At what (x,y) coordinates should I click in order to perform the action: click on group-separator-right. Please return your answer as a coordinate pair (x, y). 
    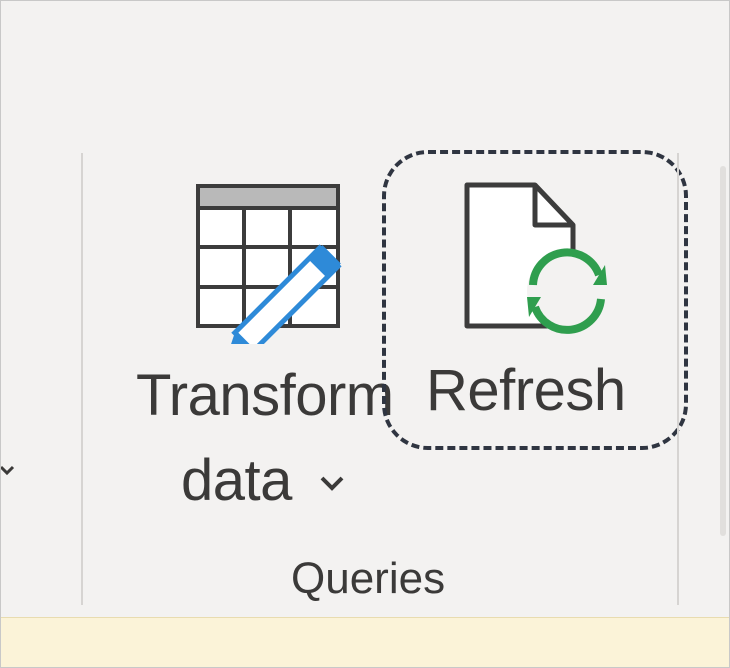
    Looking at the image, I should click on (678, 379).